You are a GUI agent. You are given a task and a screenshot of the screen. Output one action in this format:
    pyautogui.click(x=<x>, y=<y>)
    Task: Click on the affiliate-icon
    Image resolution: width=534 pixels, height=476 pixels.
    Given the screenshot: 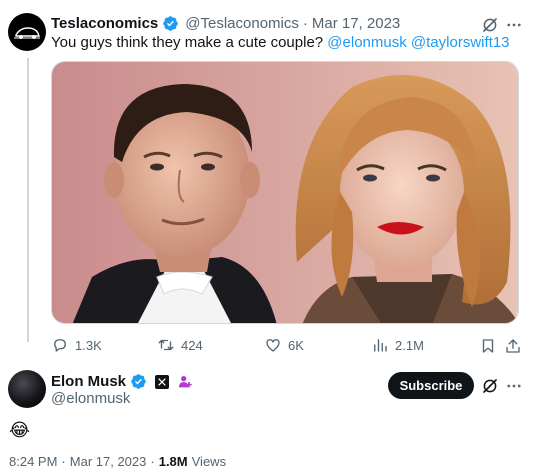 What is the action you would take?
    pyautogui.click(x=185, y=382)
    